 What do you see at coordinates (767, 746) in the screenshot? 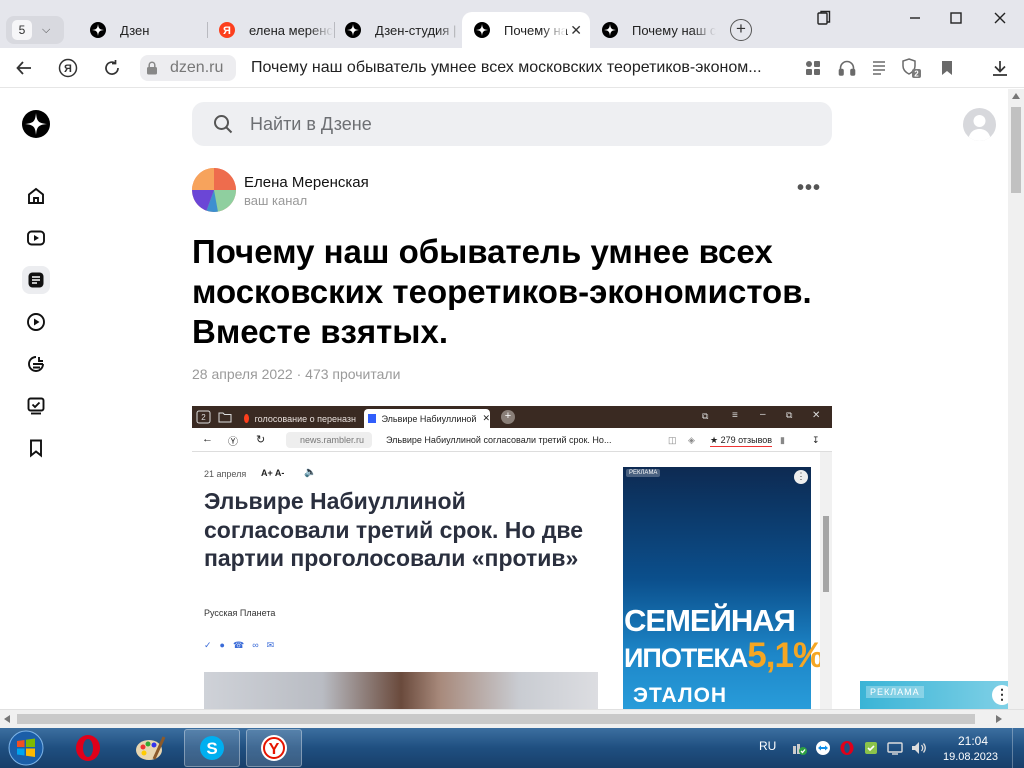
I see `language-indicator: RU` at bounding box center [767, 746].